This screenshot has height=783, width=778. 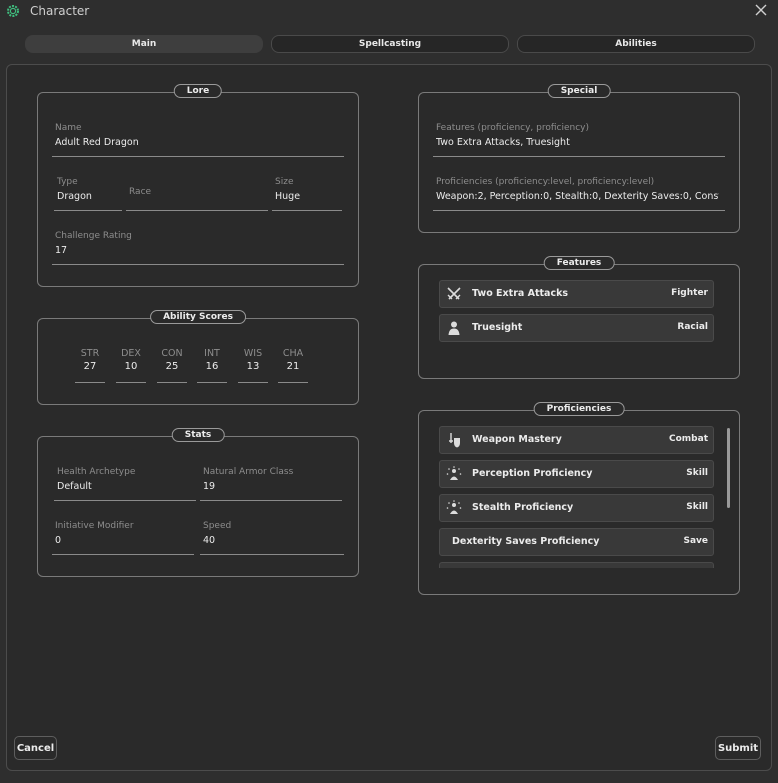 I want to click on challenge-rating-value: 17, so click(x=61, y=250).